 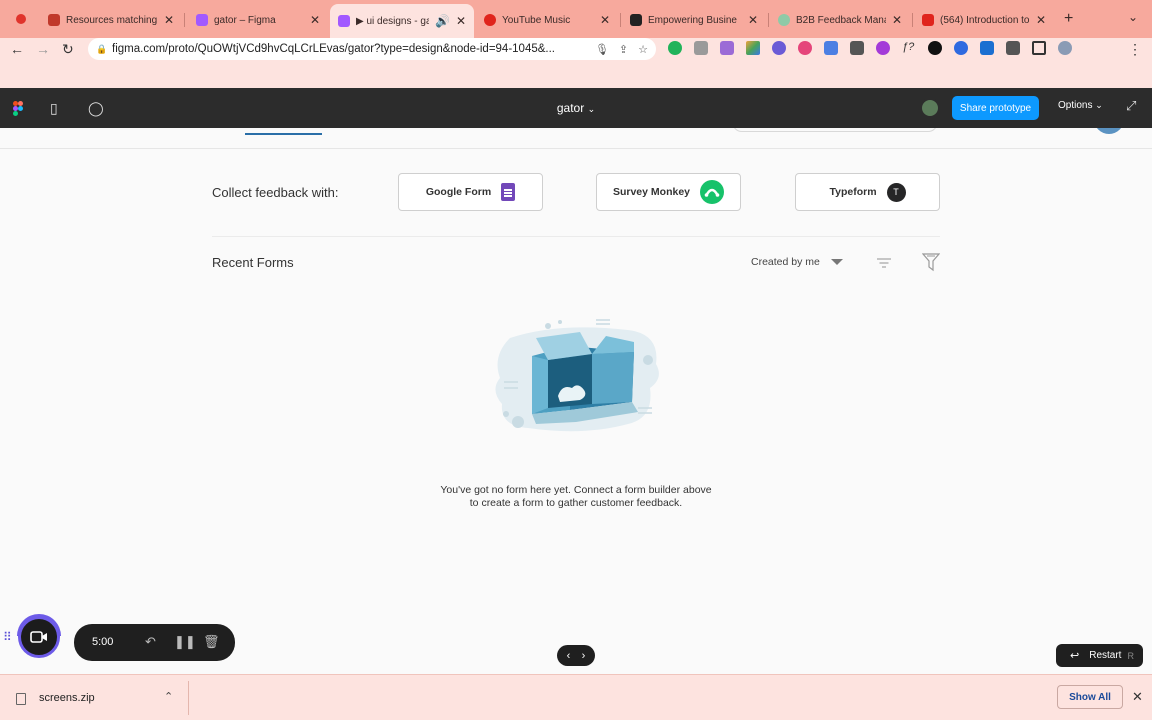 I want to click on s-extension-icon, so click(x=935, y=48).